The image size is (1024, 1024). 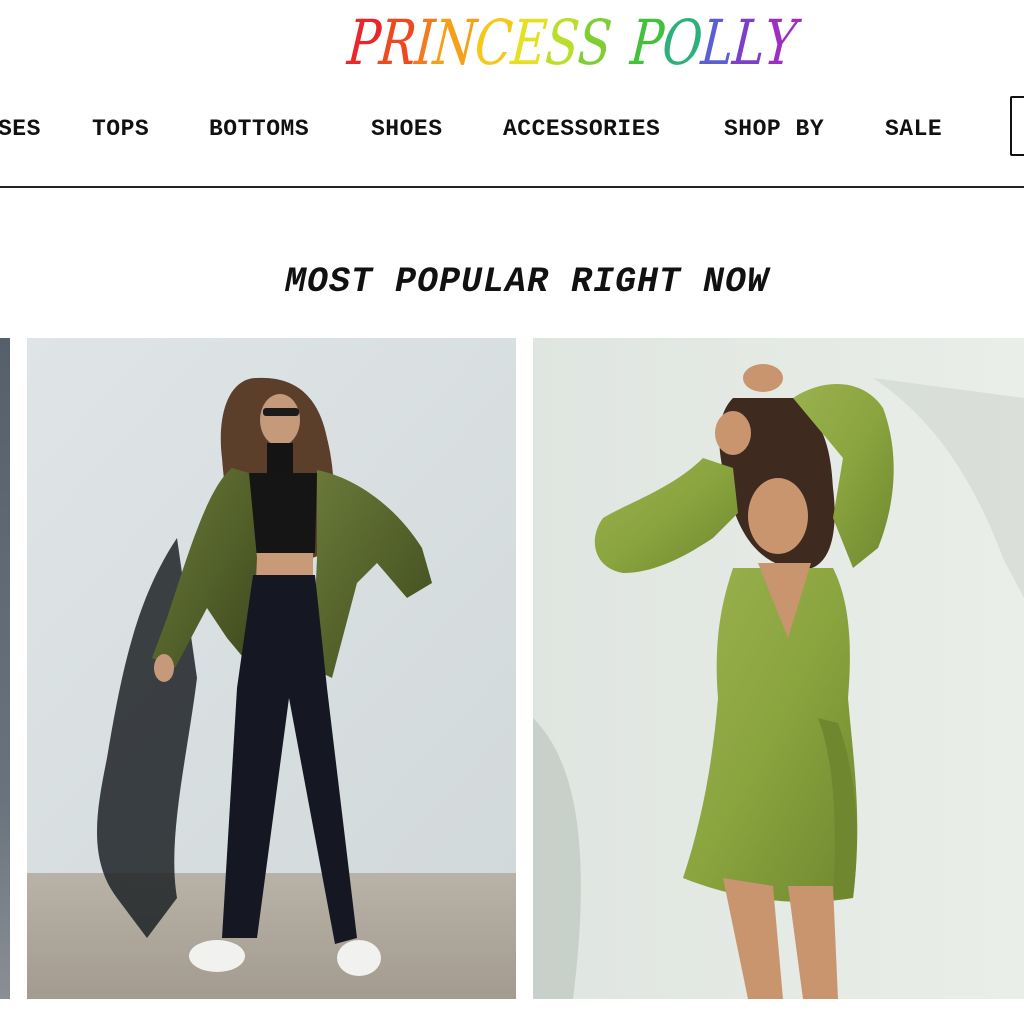 What do you see at coordinates (512, 187) in the screenshot?
I see `nav-divider` at bounding box center [512, 187].